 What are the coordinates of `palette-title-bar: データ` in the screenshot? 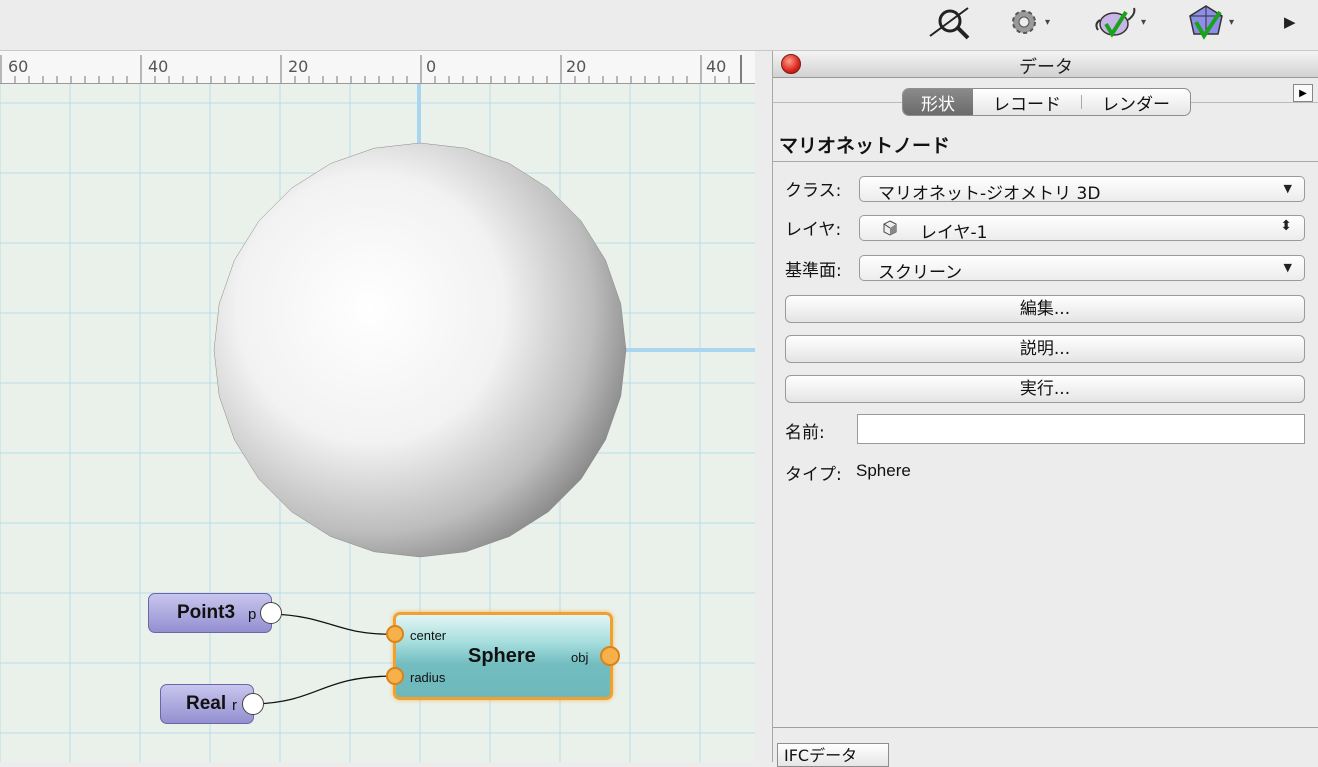 It's located at (1045, 64).